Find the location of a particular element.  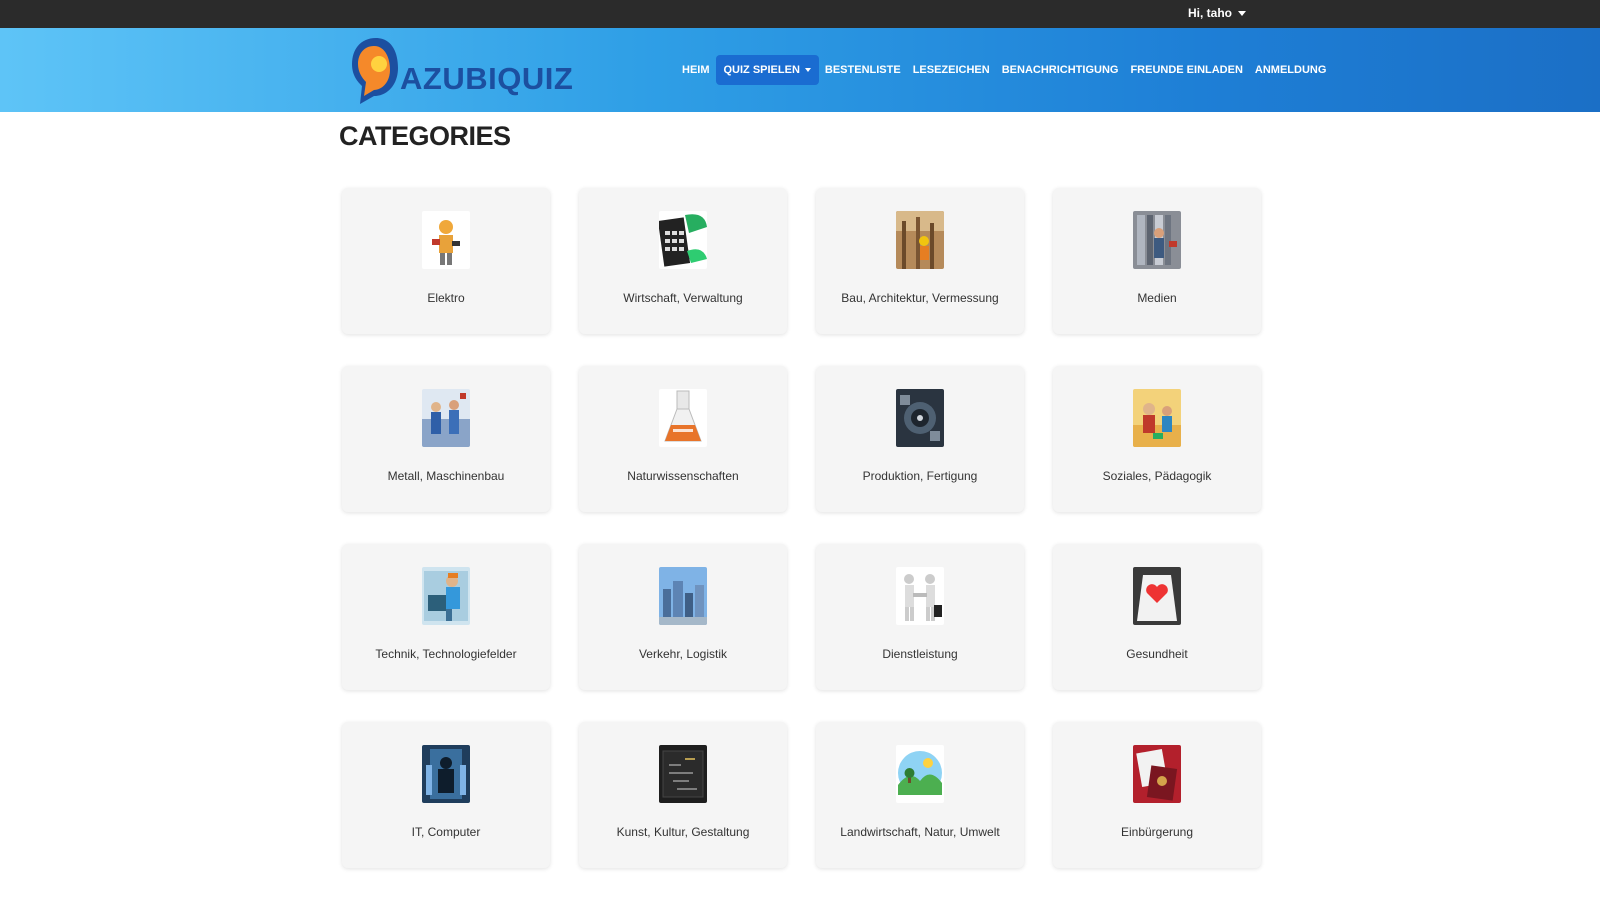

social-icon is located at coordinates (1157, 418).